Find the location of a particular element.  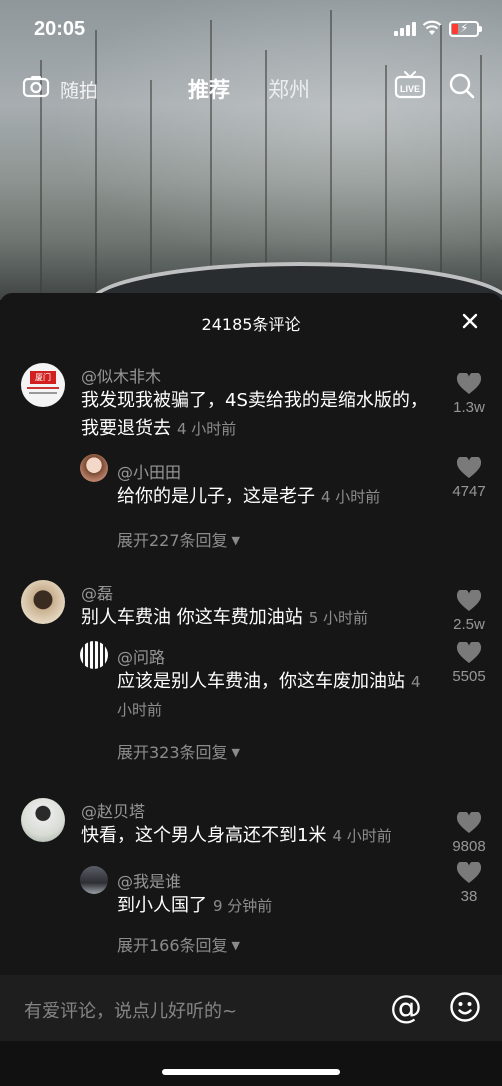

reply-username: @我是谁 is located at coordinates (149, 880).